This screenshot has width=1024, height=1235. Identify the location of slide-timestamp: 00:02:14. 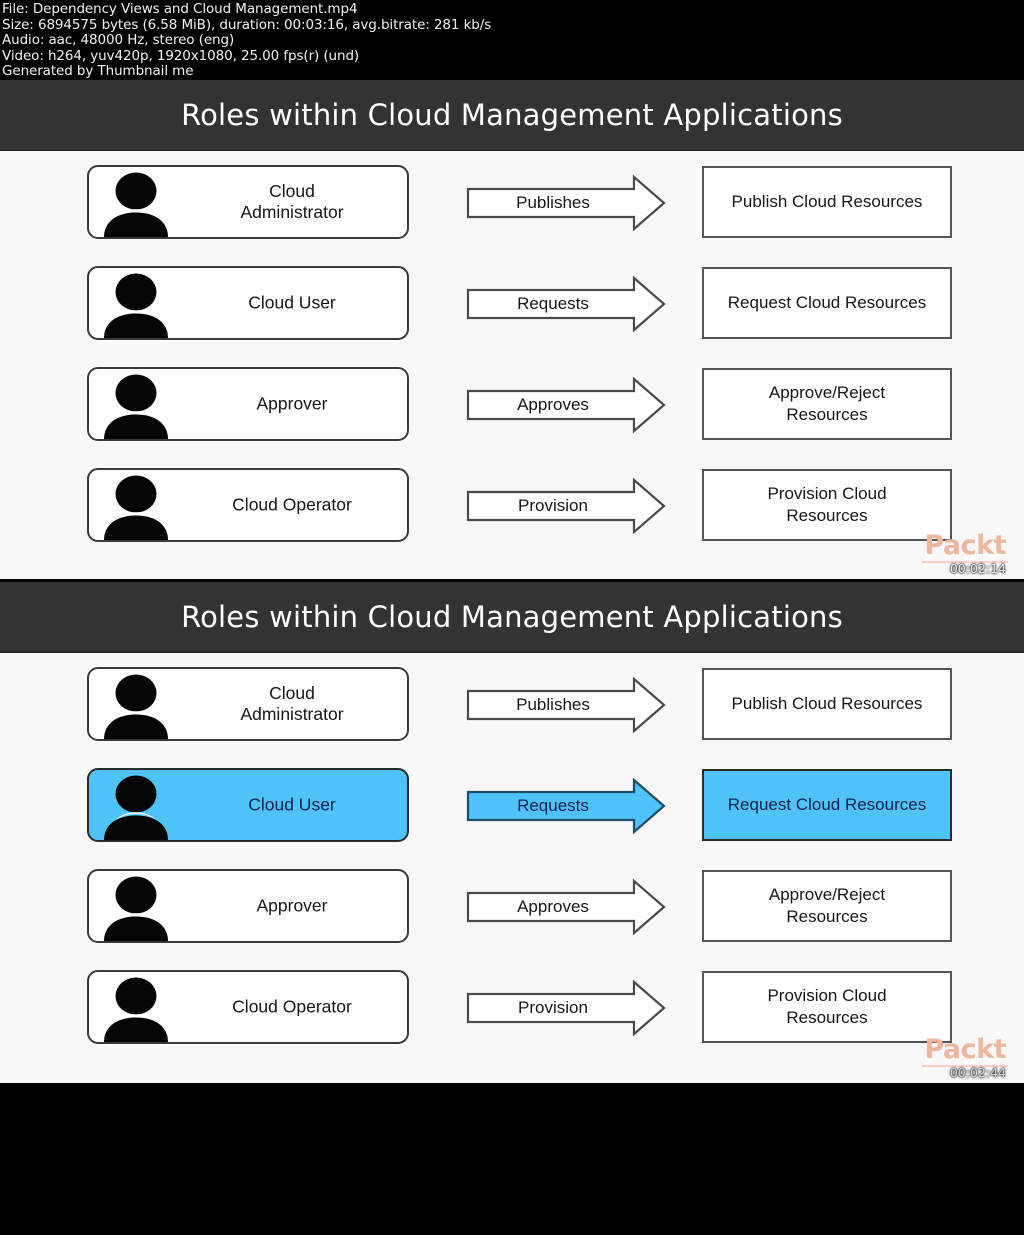
(977, 568).